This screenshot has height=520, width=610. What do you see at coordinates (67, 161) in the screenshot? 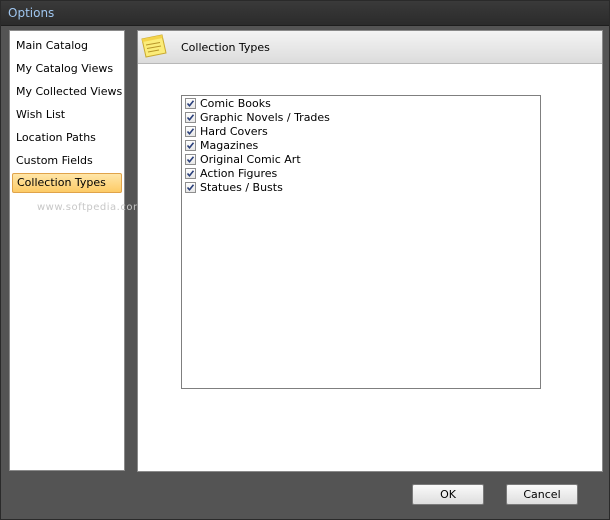
I see `sidebar-item-custom-fields: Custom Fields` at bounding box center [67, 161].